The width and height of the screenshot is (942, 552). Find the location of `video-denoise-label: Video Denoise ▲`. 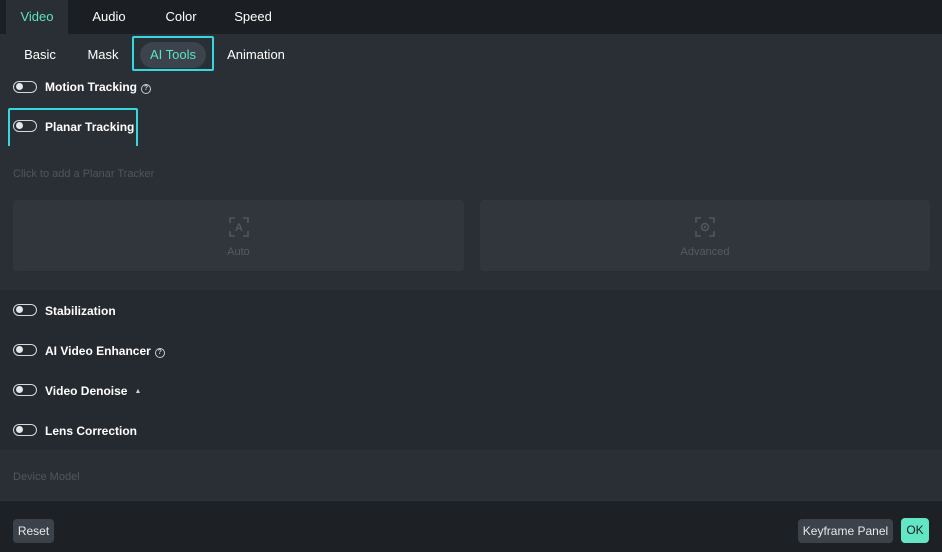

video-denoise-label: Video Denoise ▲ is located at coordinates (93, 391).